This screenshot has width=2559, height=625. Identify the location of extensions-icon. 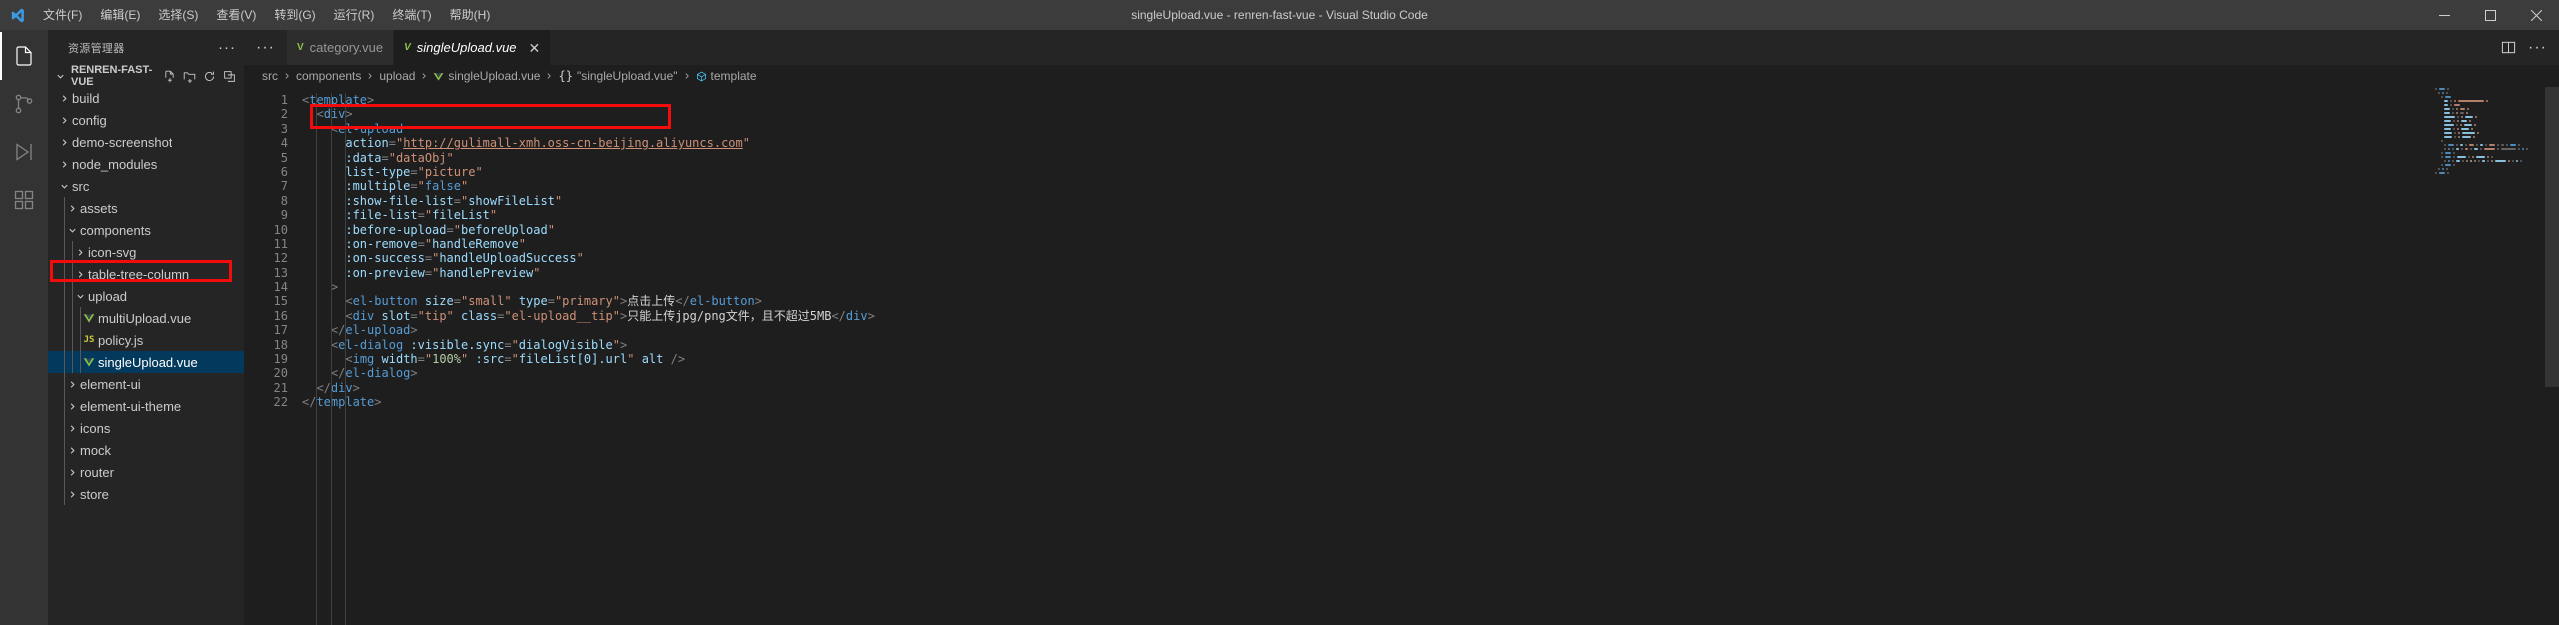
(24, 200).